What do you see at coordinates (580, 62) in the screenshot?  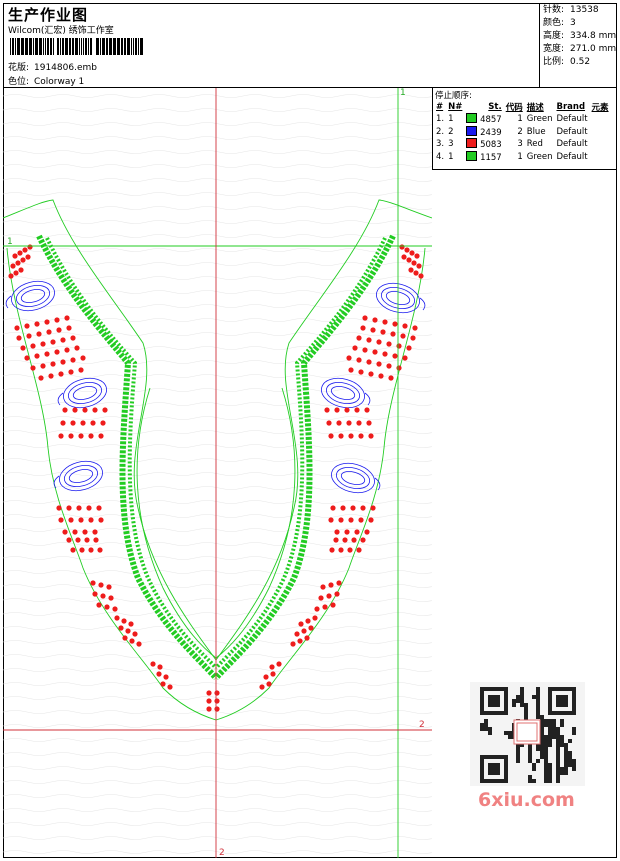 I see `stat-value: 0.52` at bounding box center [580, 62].